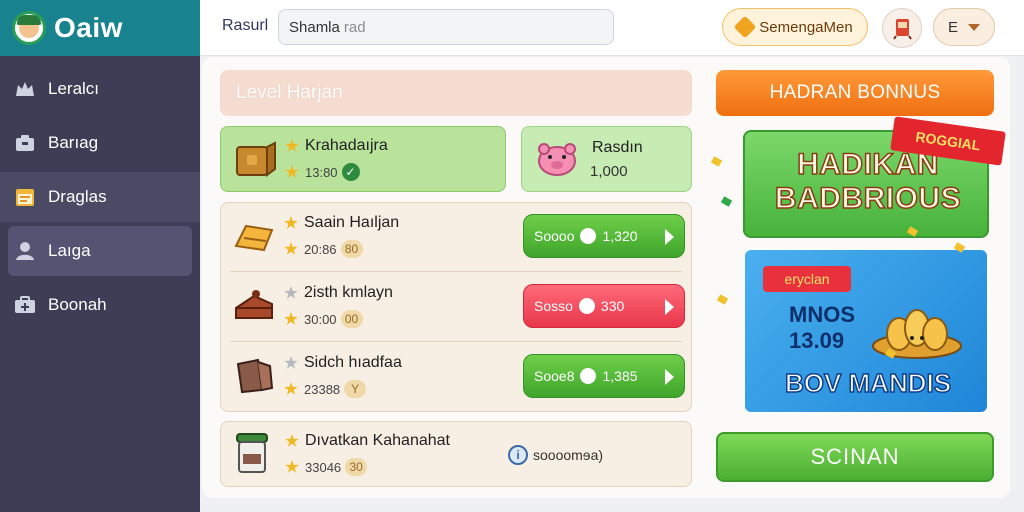 The height and width of the screenshot is (512, 1024). Describe the element at coordinates (254, 238) in the screenshot. I see `bread-icon` at that location.